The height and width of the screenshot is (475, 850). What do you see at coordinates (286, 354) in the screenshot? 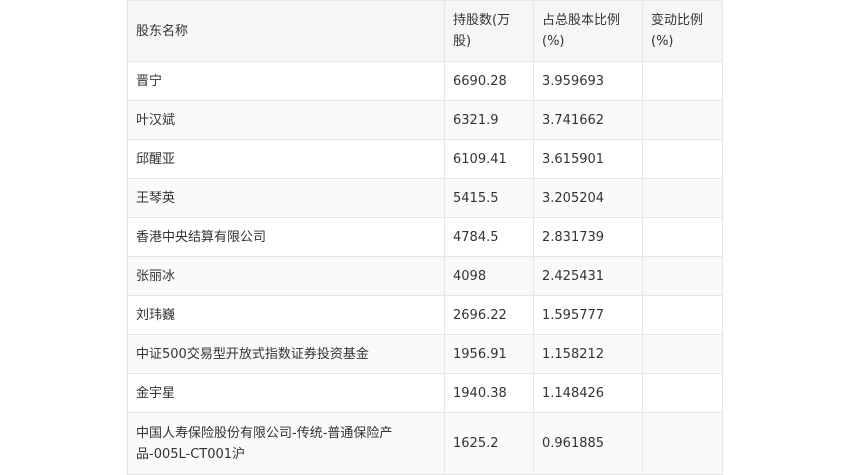
I see `cell-shareholder-name: 中证500交易型开放式指数证券投资基金` at bounding box center [286, 354].